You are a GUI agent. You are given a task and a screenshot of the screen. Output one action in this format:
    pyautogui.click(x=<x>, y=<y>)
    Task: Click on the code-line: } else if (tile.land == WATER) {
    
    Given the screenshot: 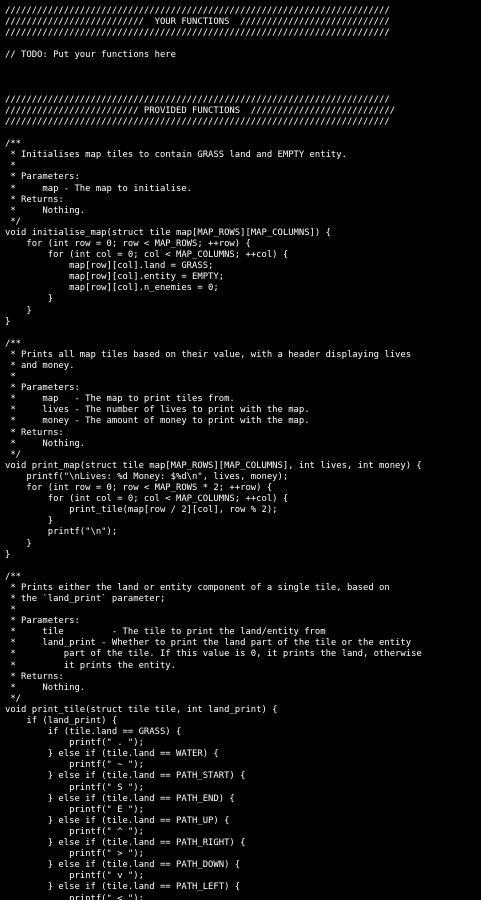 What is the action you would take?
    pyautogui.click(x=112, y=754)
    